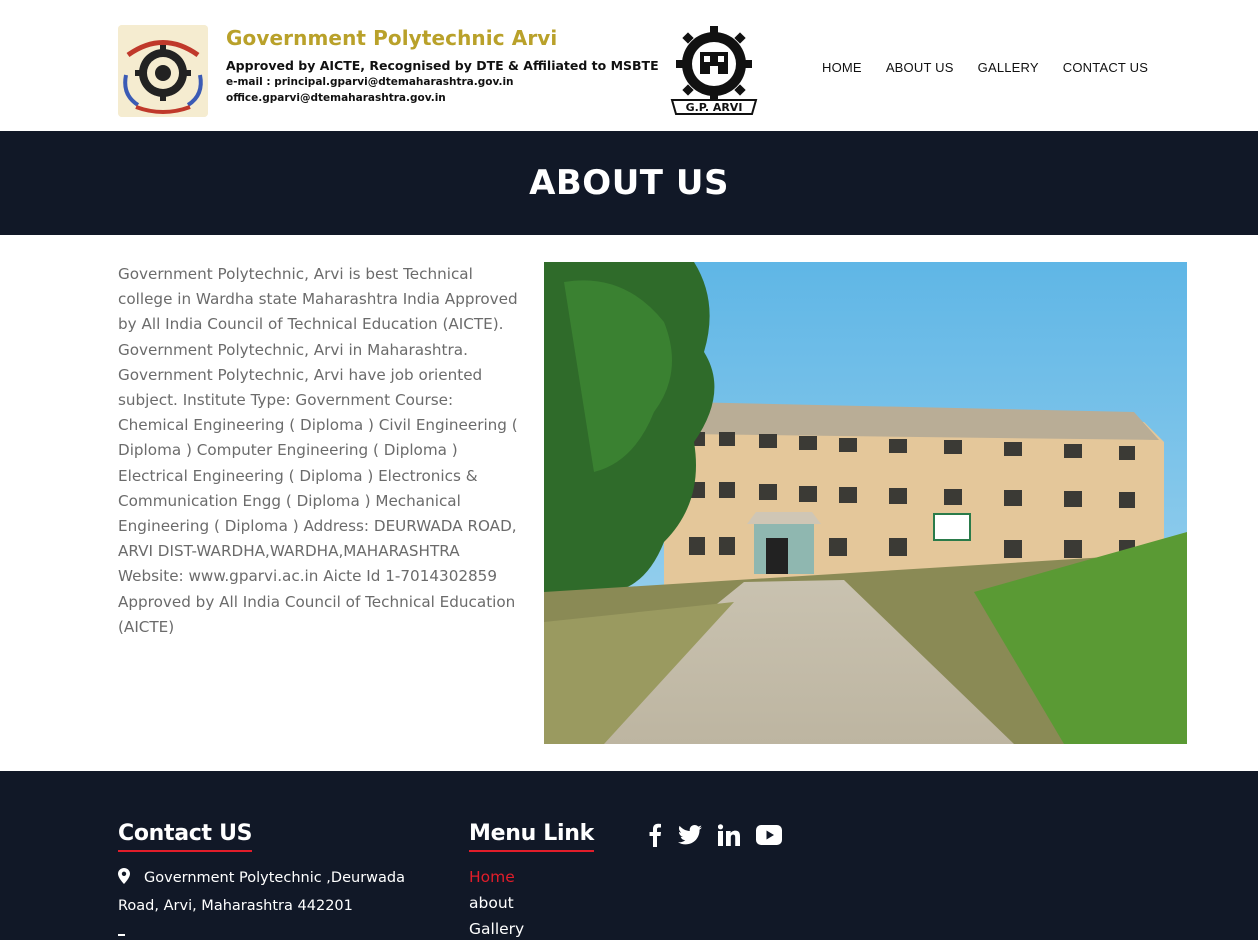 The image size is (1258, 940). Describe the element at coordinates (769, 835) in the screenshot. I see `youtube-icon` at that location.